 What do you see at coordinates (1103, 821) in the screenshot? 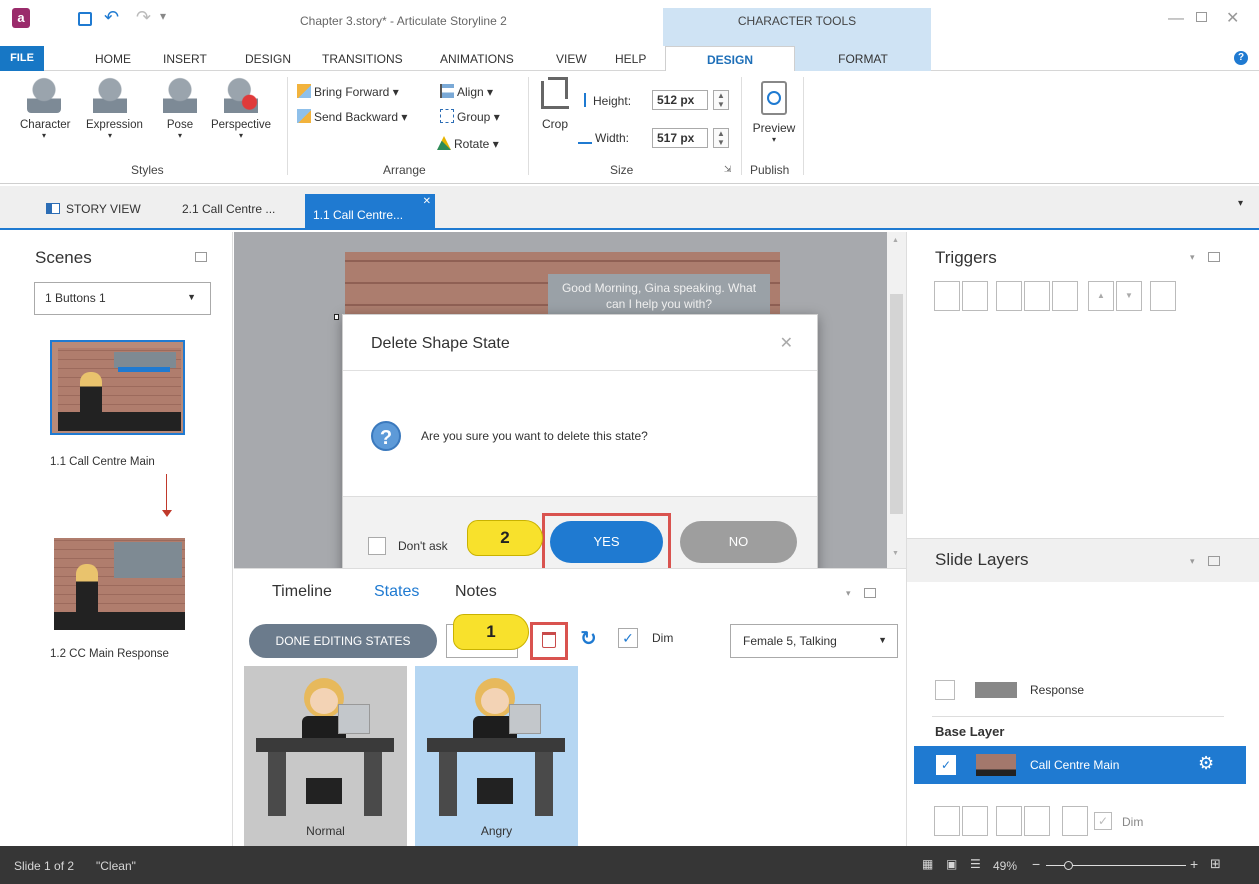
I see `layers-dim-checkbox: ✓` at bounding box center [1103, 821].